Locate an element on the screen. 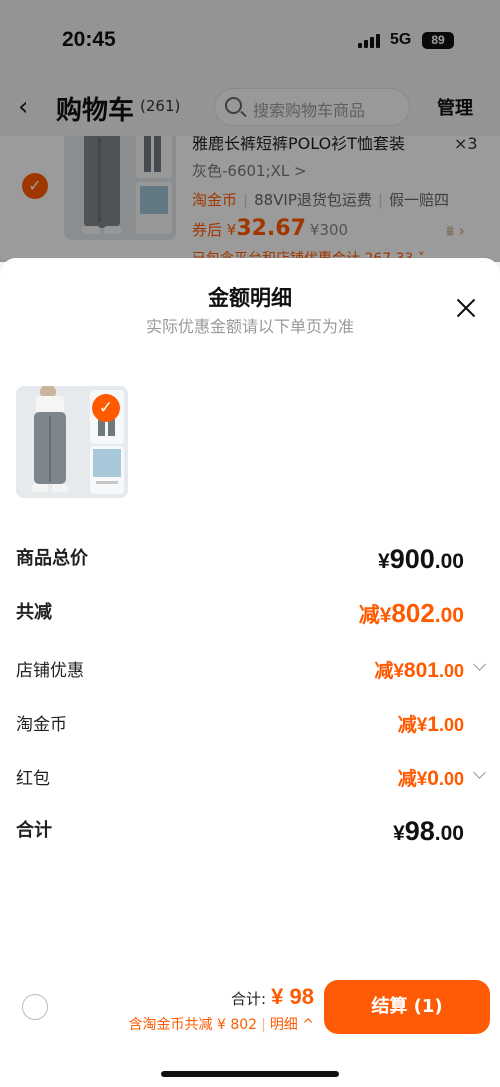 Image resolution: width=500 pixels, height=1087 pixels. row-label: 店铺优惠 is located at coordinates (50, 671).